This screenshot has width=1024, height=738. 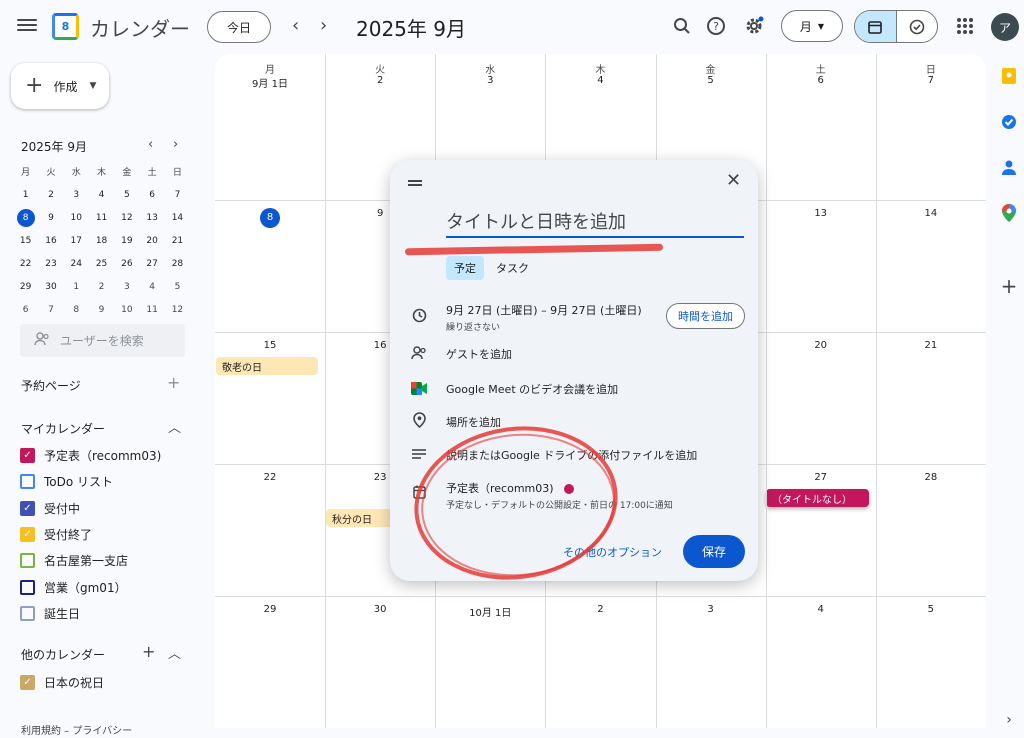 What do you see at coordinates (733, 180) in the screenshot?
I see `close-icon: ✕` at bounding box center [733, 180].